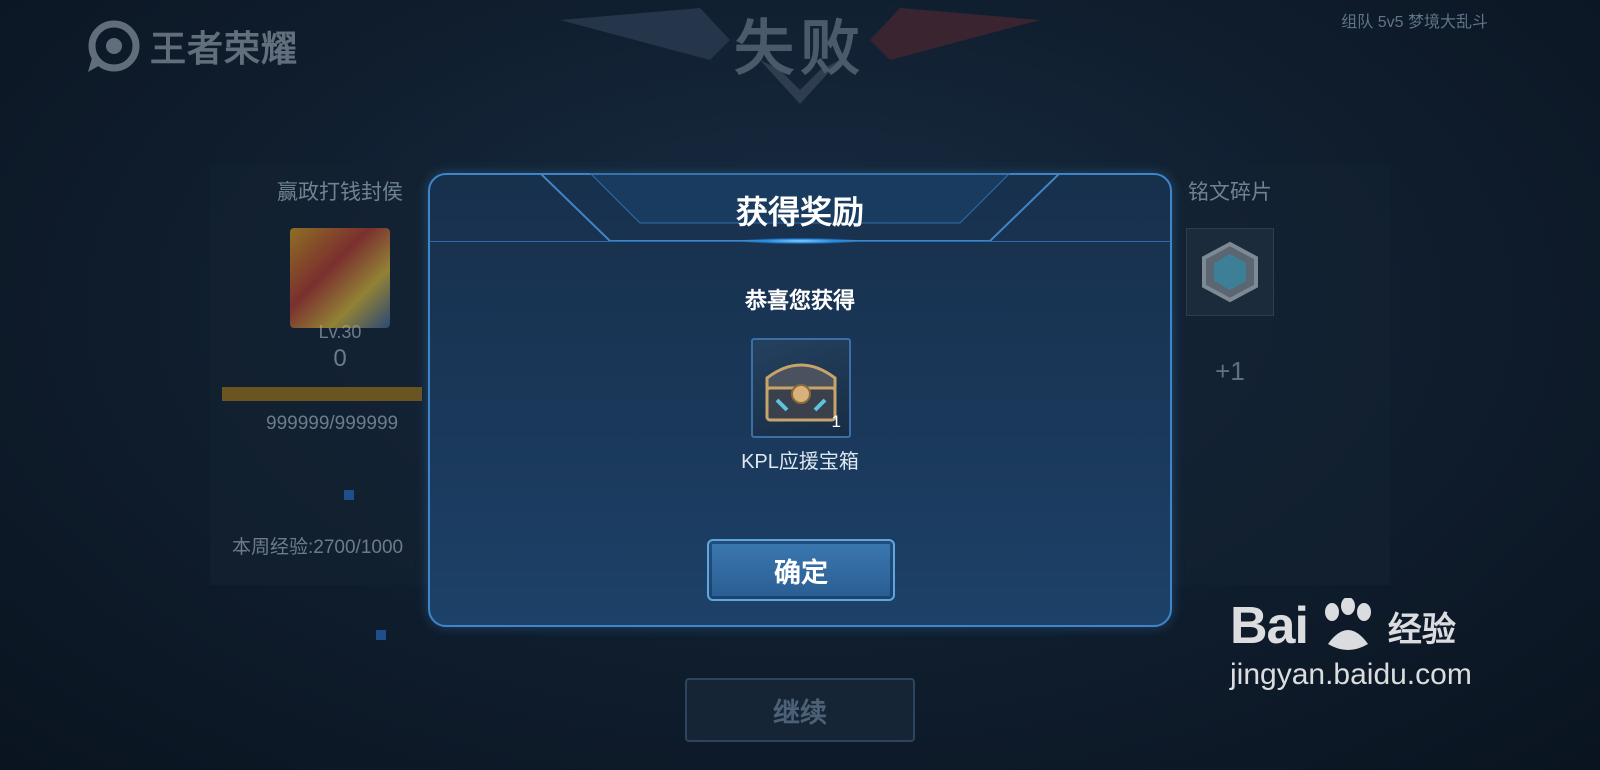 The width and height of the screenshot is (1600, 770). I want to click on weekly-exp: 本周经验:2700/1000, so click(318, 547).